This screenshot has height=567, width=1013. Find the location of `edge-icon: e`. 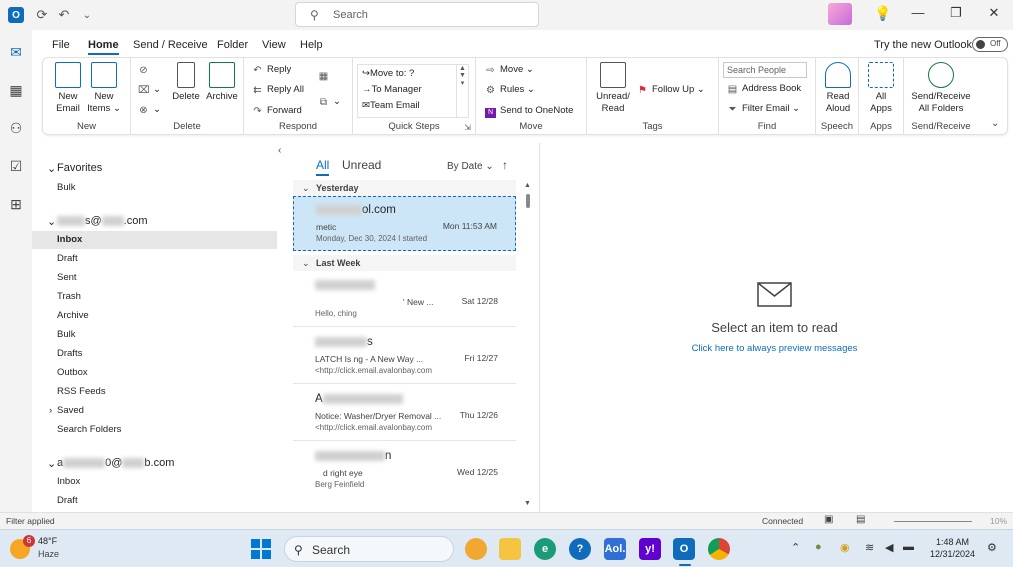

edge-icon: e is located at coordinates (545, 549).